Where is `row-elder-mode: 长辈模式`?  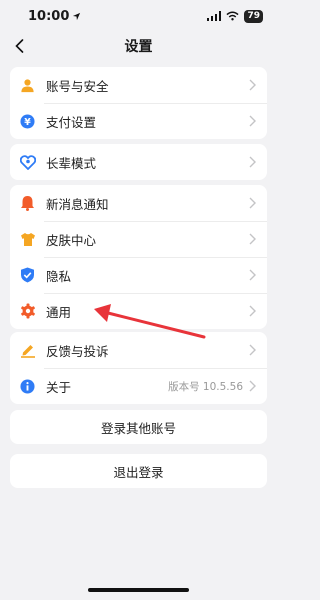 row-elder-mode: 长辈模式 is located at coordinates (138, 162).